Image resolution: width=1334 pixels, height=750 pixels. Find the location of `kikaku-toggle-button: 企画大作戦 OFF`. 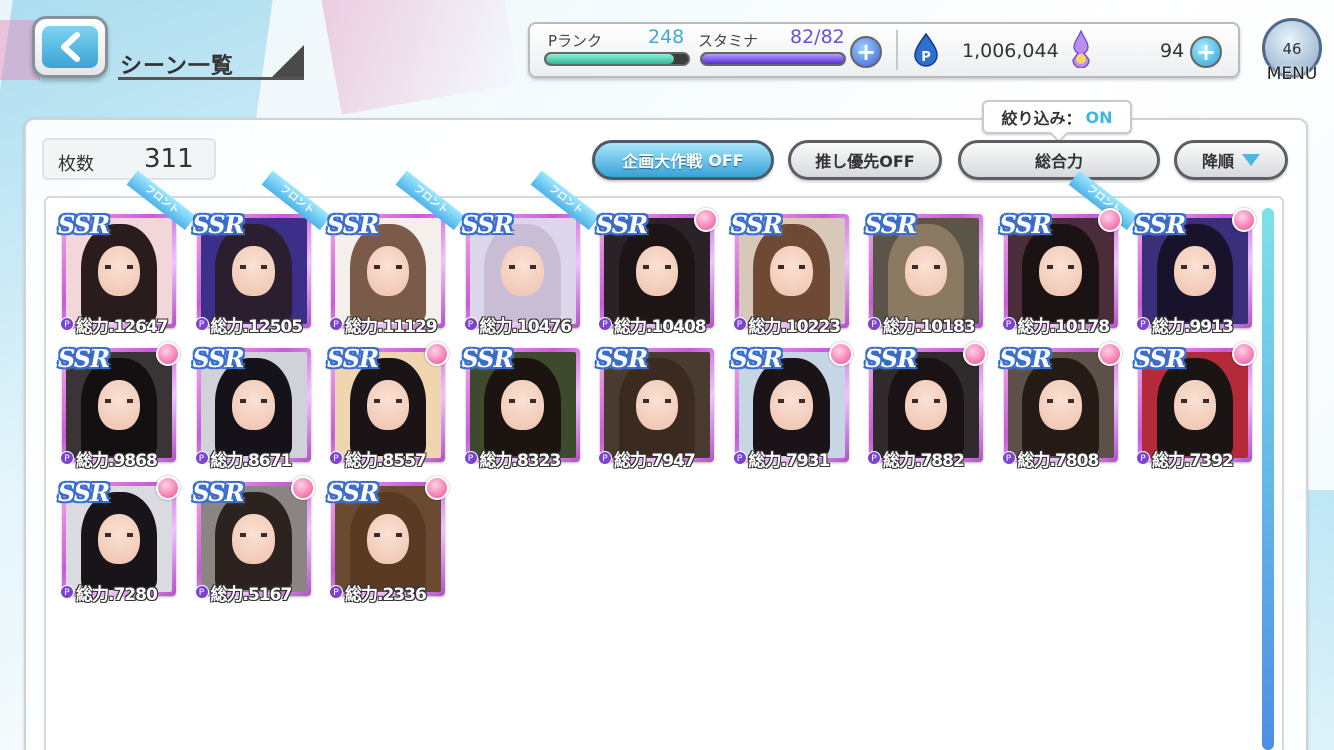

kikaku-toggle-button: 企画大作戦 OFF is located at coordinates (683, 160).